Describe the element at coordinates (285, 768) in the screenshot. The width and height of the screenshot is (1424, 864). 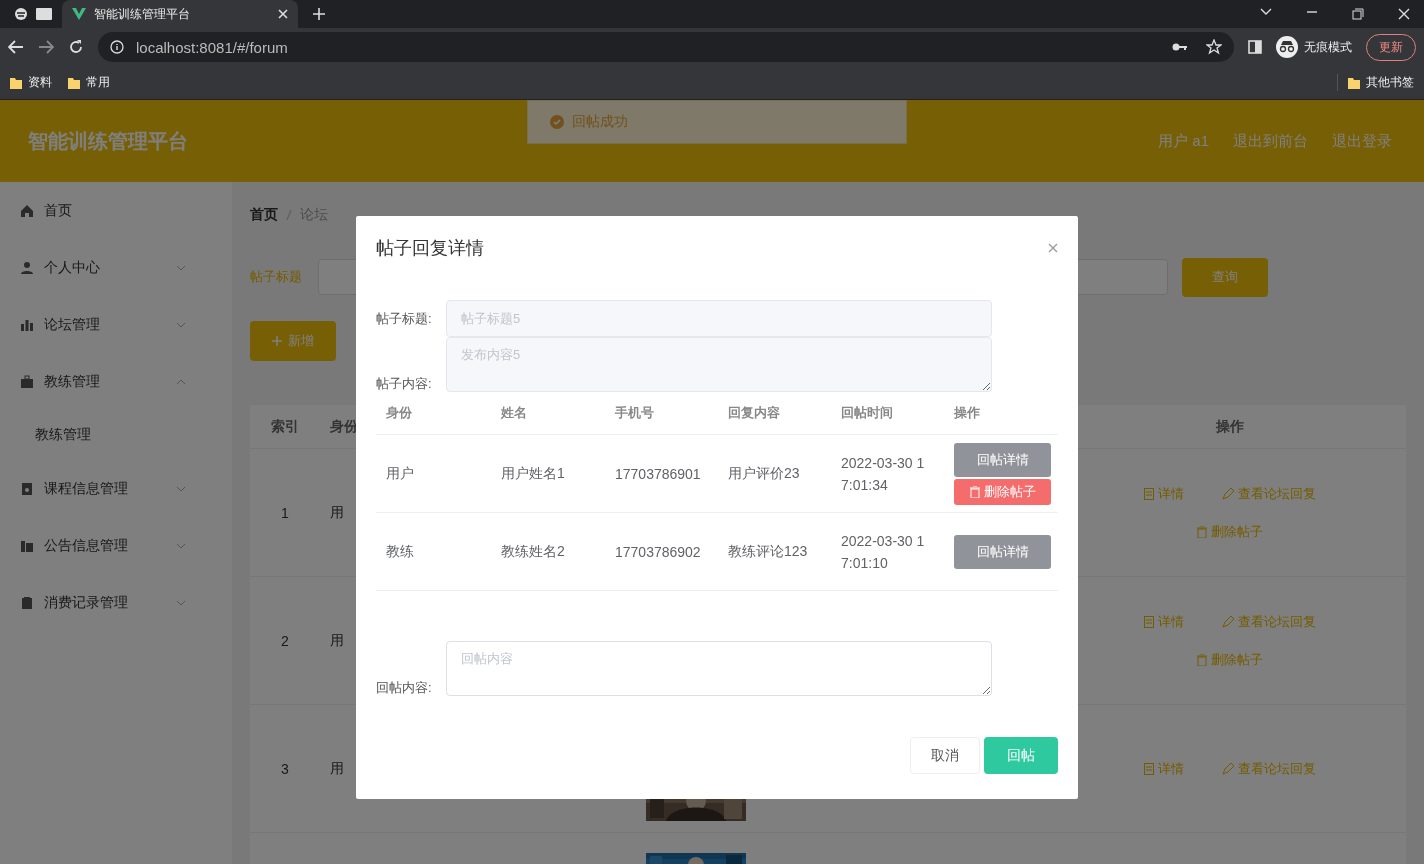
I see `table-cell-text: 3` at that location.